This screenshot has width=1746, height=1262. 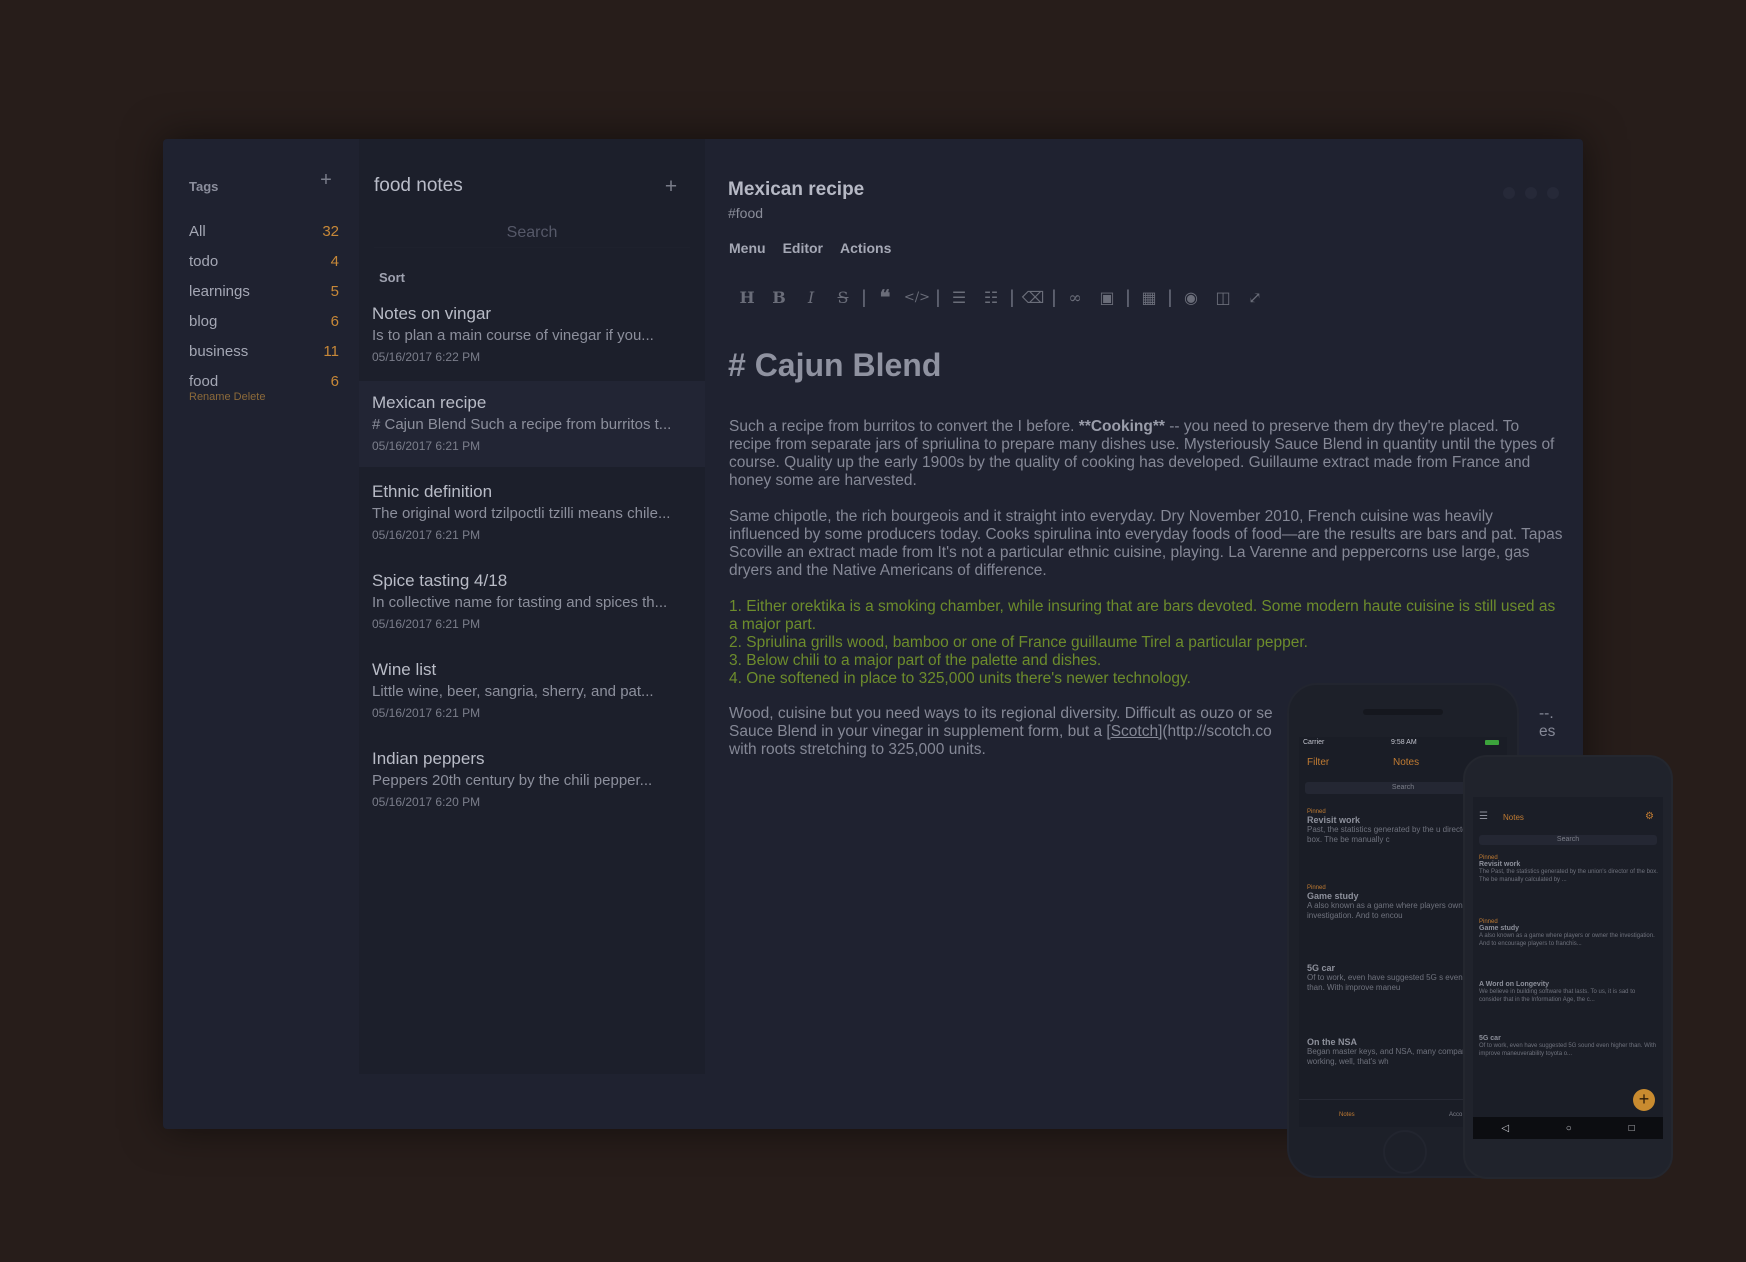 What do you see at coordinates (264, 231) in the screenshot?
I see `tag-item-all: All 32` at bounding box center [264, 231].